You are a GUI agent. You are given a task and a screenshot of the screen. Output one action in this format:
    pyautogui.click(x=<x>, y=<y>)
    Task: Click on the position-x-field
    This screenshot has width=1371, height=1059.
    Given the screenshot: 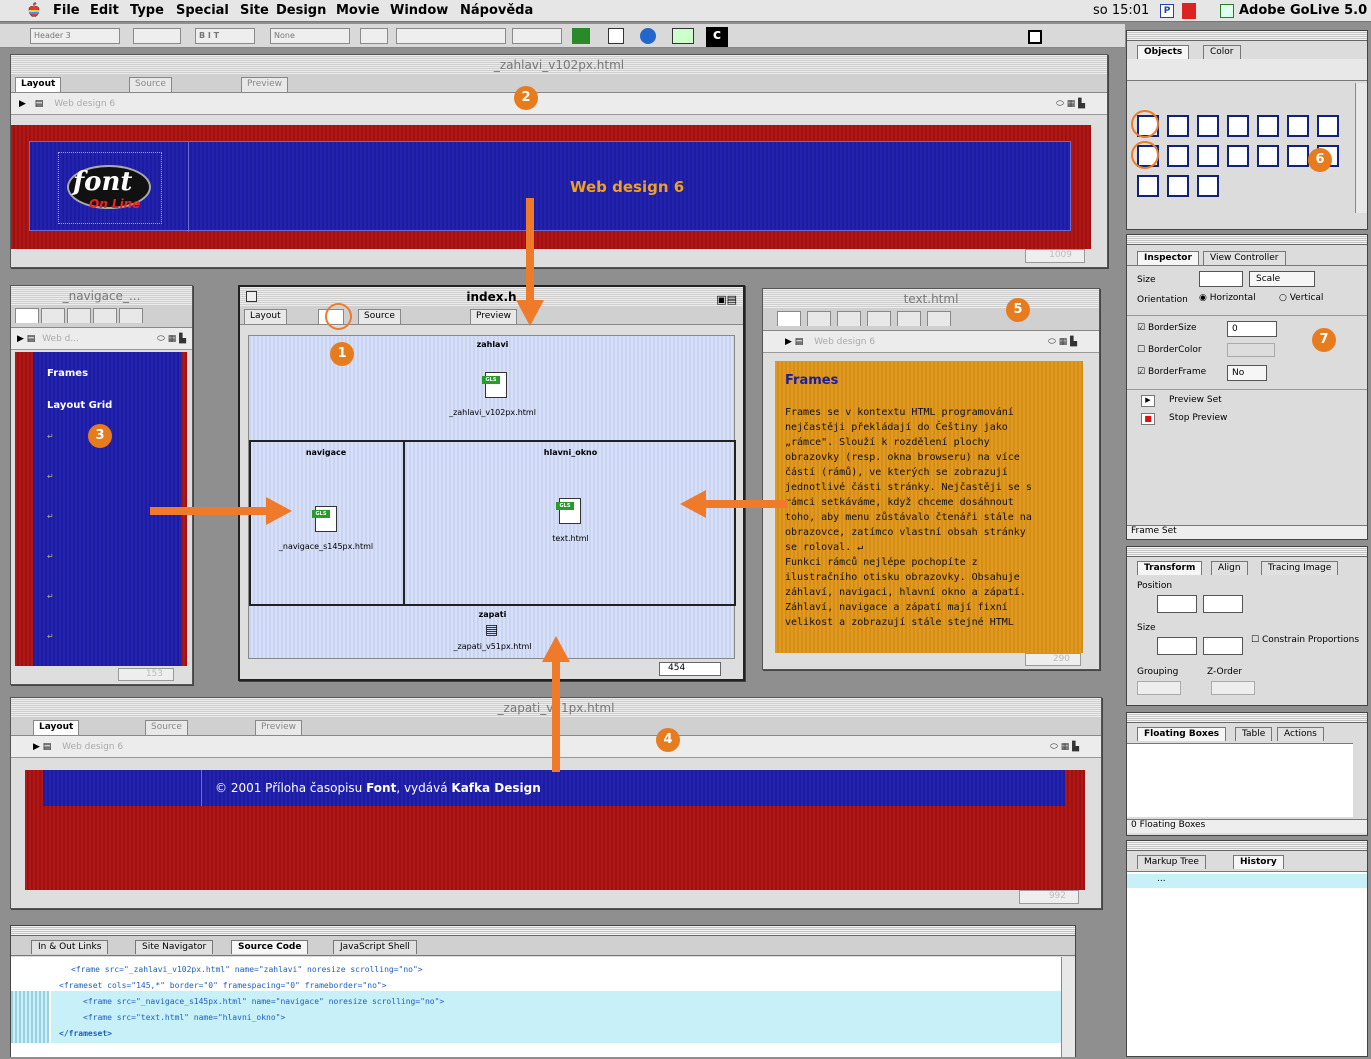 What is the action you would take?
    pyautogui.click(x=1177, y=604)
    